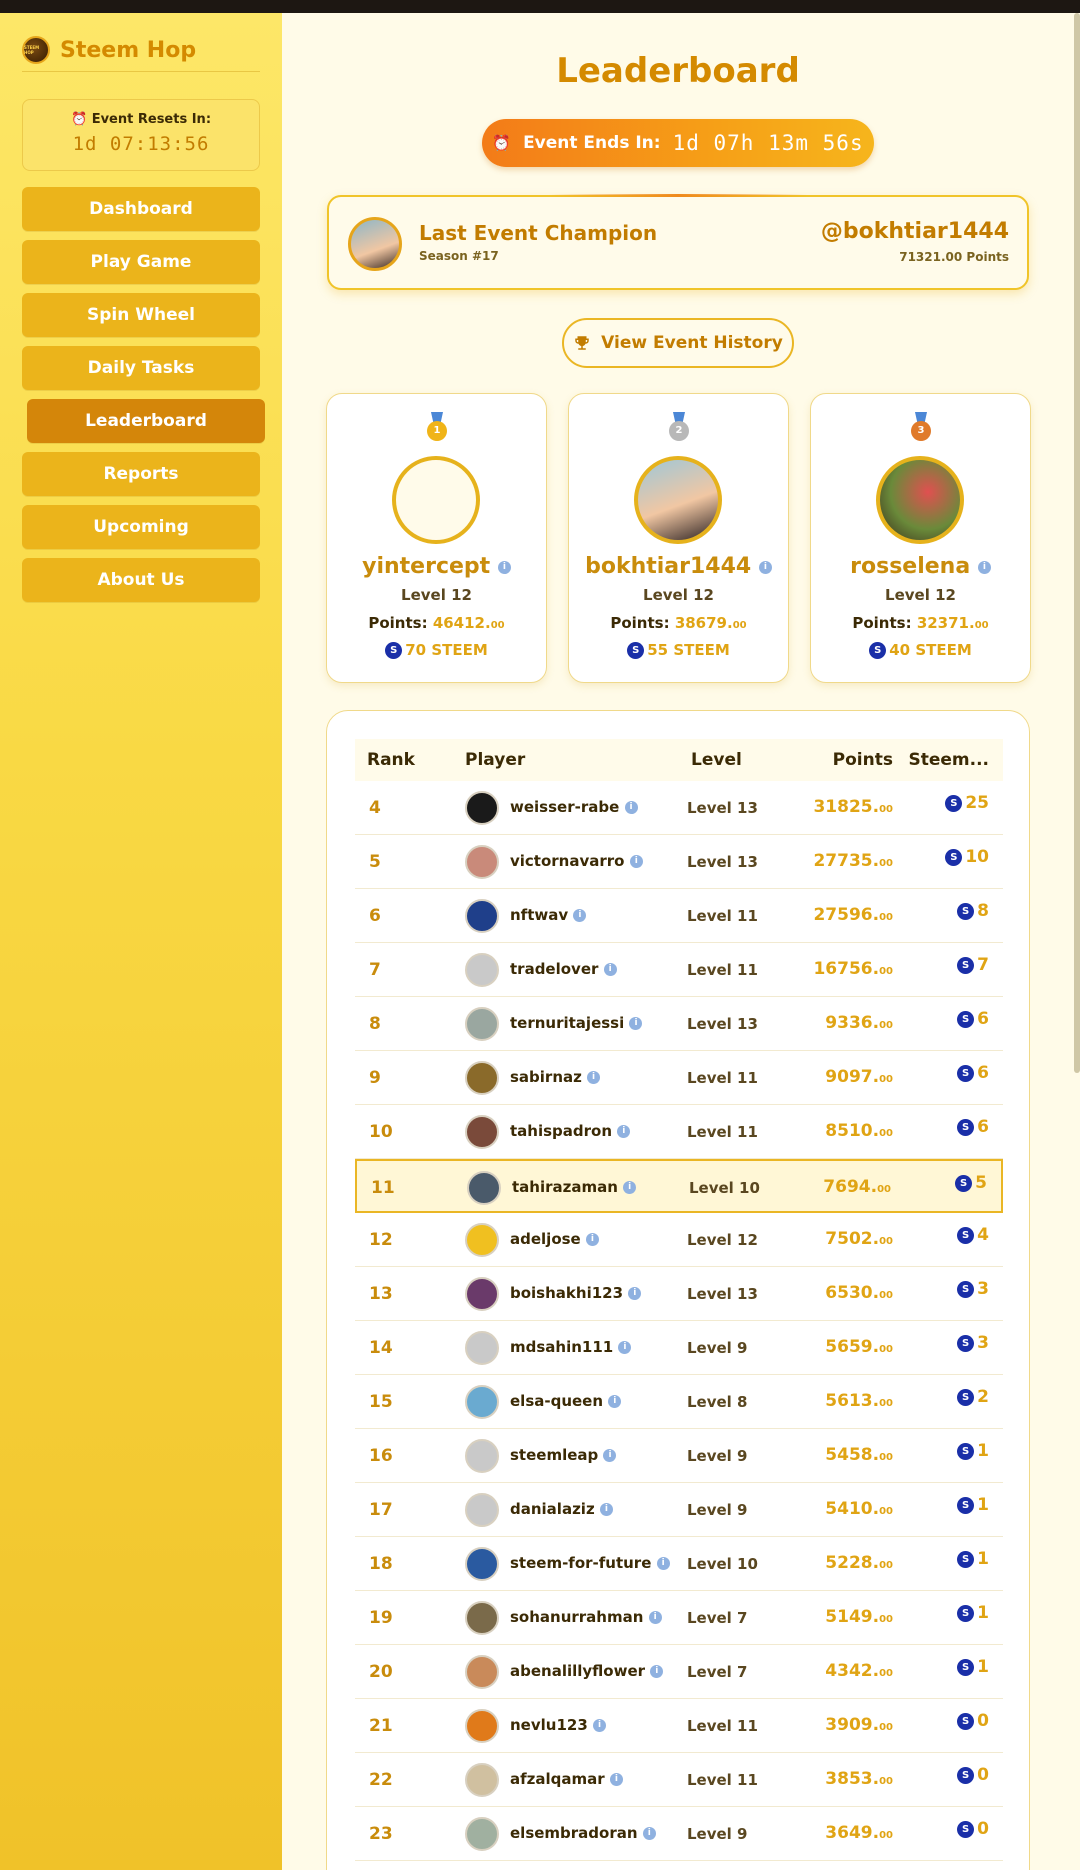  What do you see at coordinates (141, 474) in the screenshot?
I see `nav-reports: Reports` at bounding box center [141, 474].